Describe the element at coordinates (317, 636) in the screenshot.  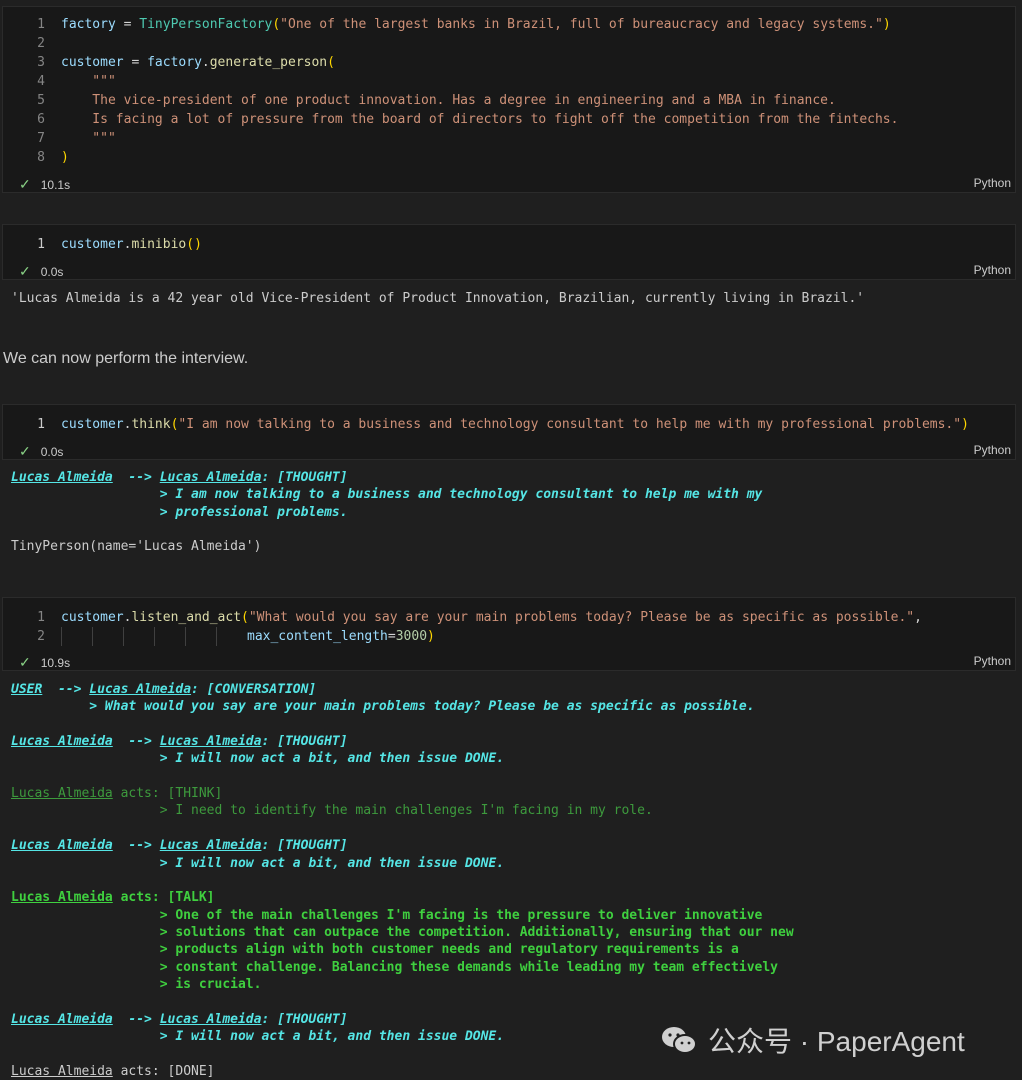
I see `code-token: max_content_length` at that location.